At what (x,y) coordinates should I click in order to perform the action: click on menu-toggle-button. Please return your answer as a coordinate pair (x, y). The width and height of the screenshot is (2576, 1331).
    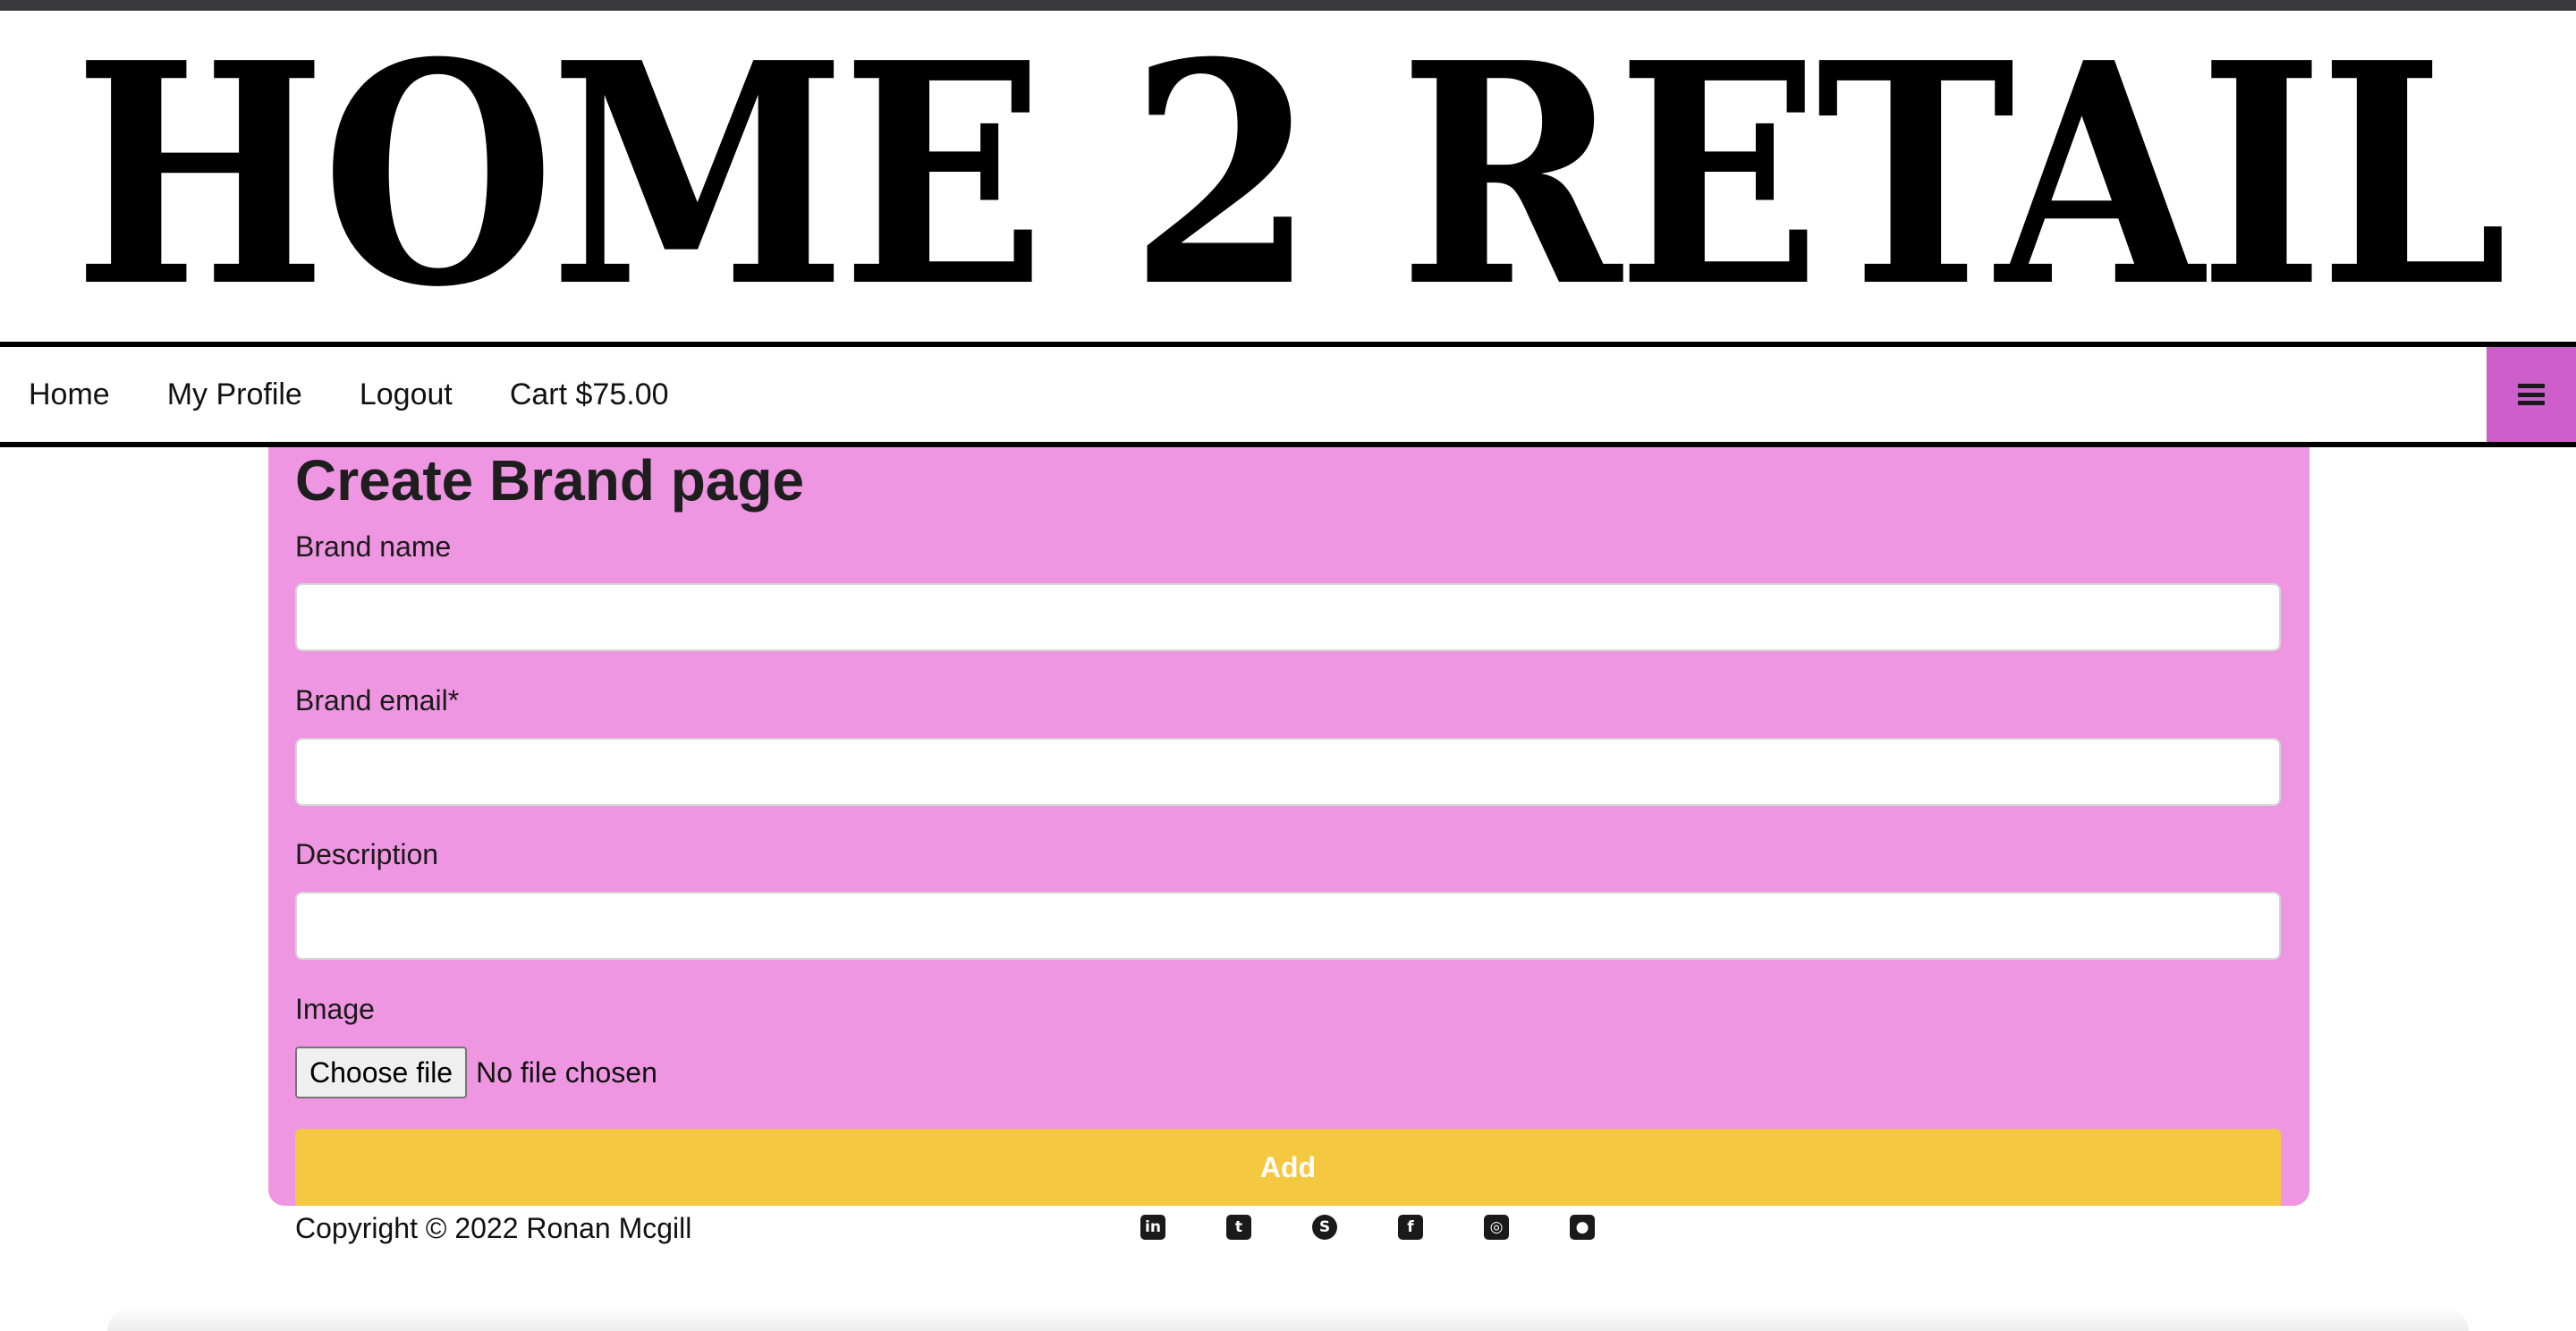
    Looking at the image, I should click on (2531, 395).